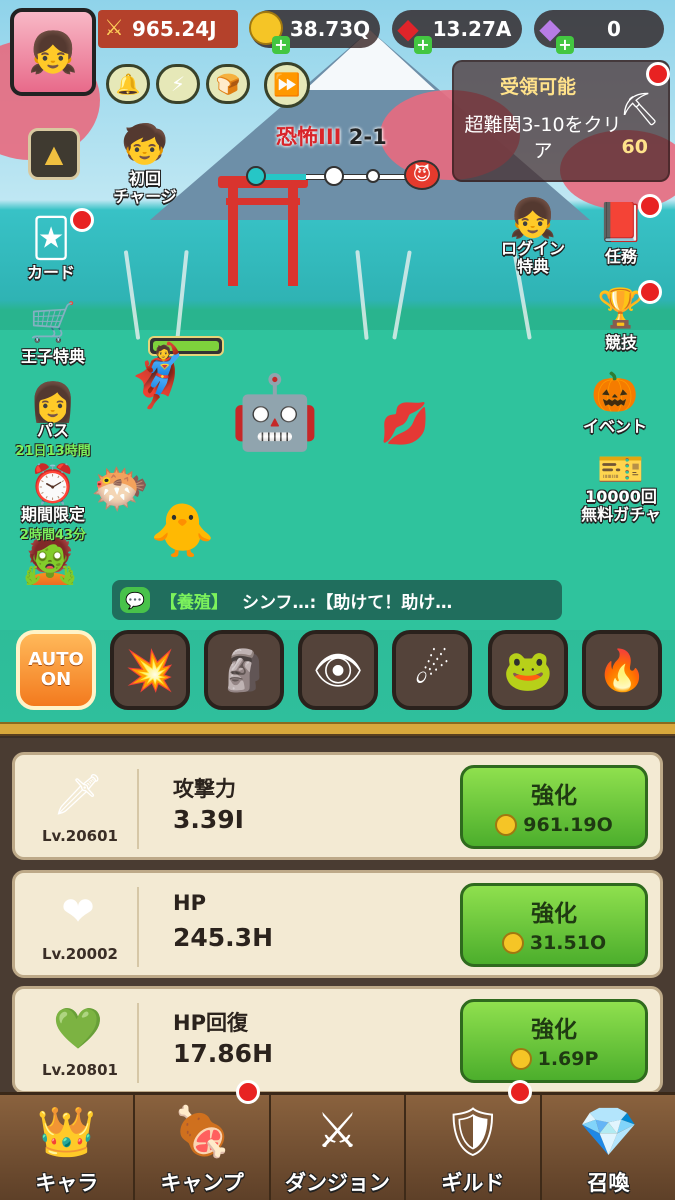  I want to click on tab-summon: 💎 召喚, so click(608, 1147).